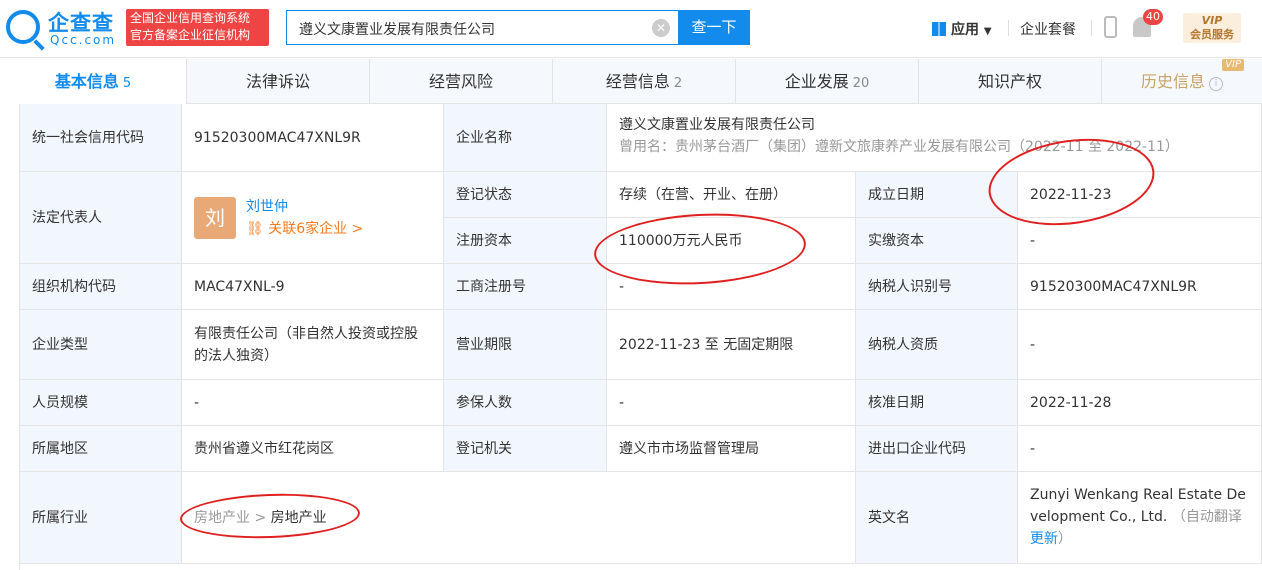 The height and width of the screenshot is (570, 1262). Describe the element at coordinates (257, 228) in the screenshot. I see `relation-icon: ⛓` at that location.